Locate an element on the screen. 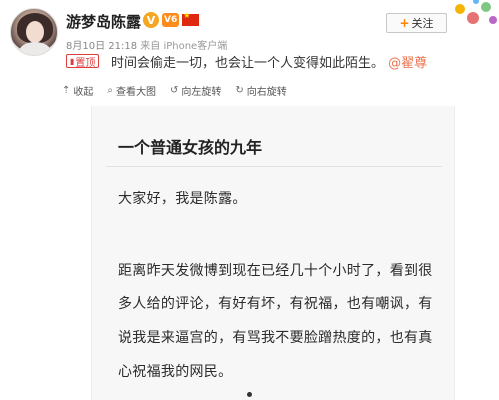 The image size is (499, 400). collapse-icon: ⇡ is located at coordinates (66, 90).